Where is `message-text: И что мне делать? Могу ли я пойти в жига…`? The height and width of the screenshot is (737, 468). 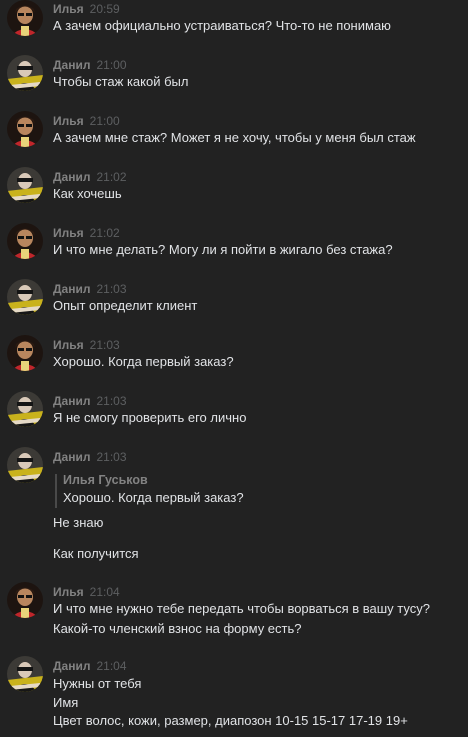 message-text: И что мне делать? Могу ли я пойти в жига… is located at coordinates (223, 249).